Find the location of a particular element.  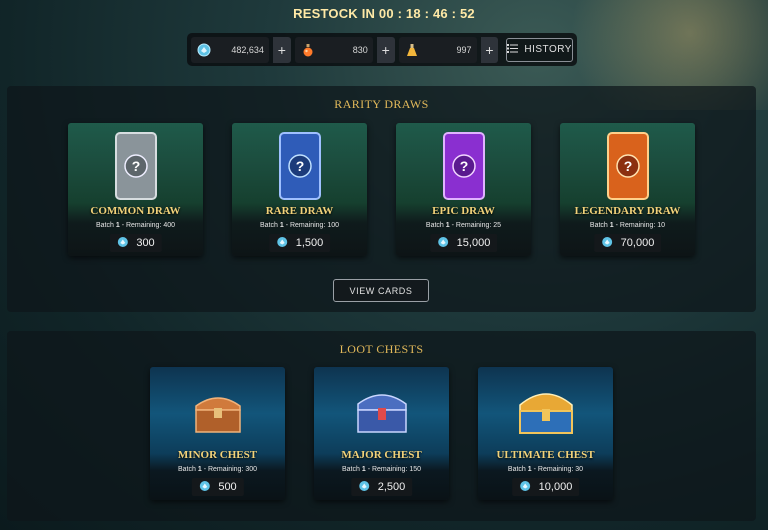

epic-draw-batch: Batch 1 - Remaining: 25 is located at coordinates (463, 225).